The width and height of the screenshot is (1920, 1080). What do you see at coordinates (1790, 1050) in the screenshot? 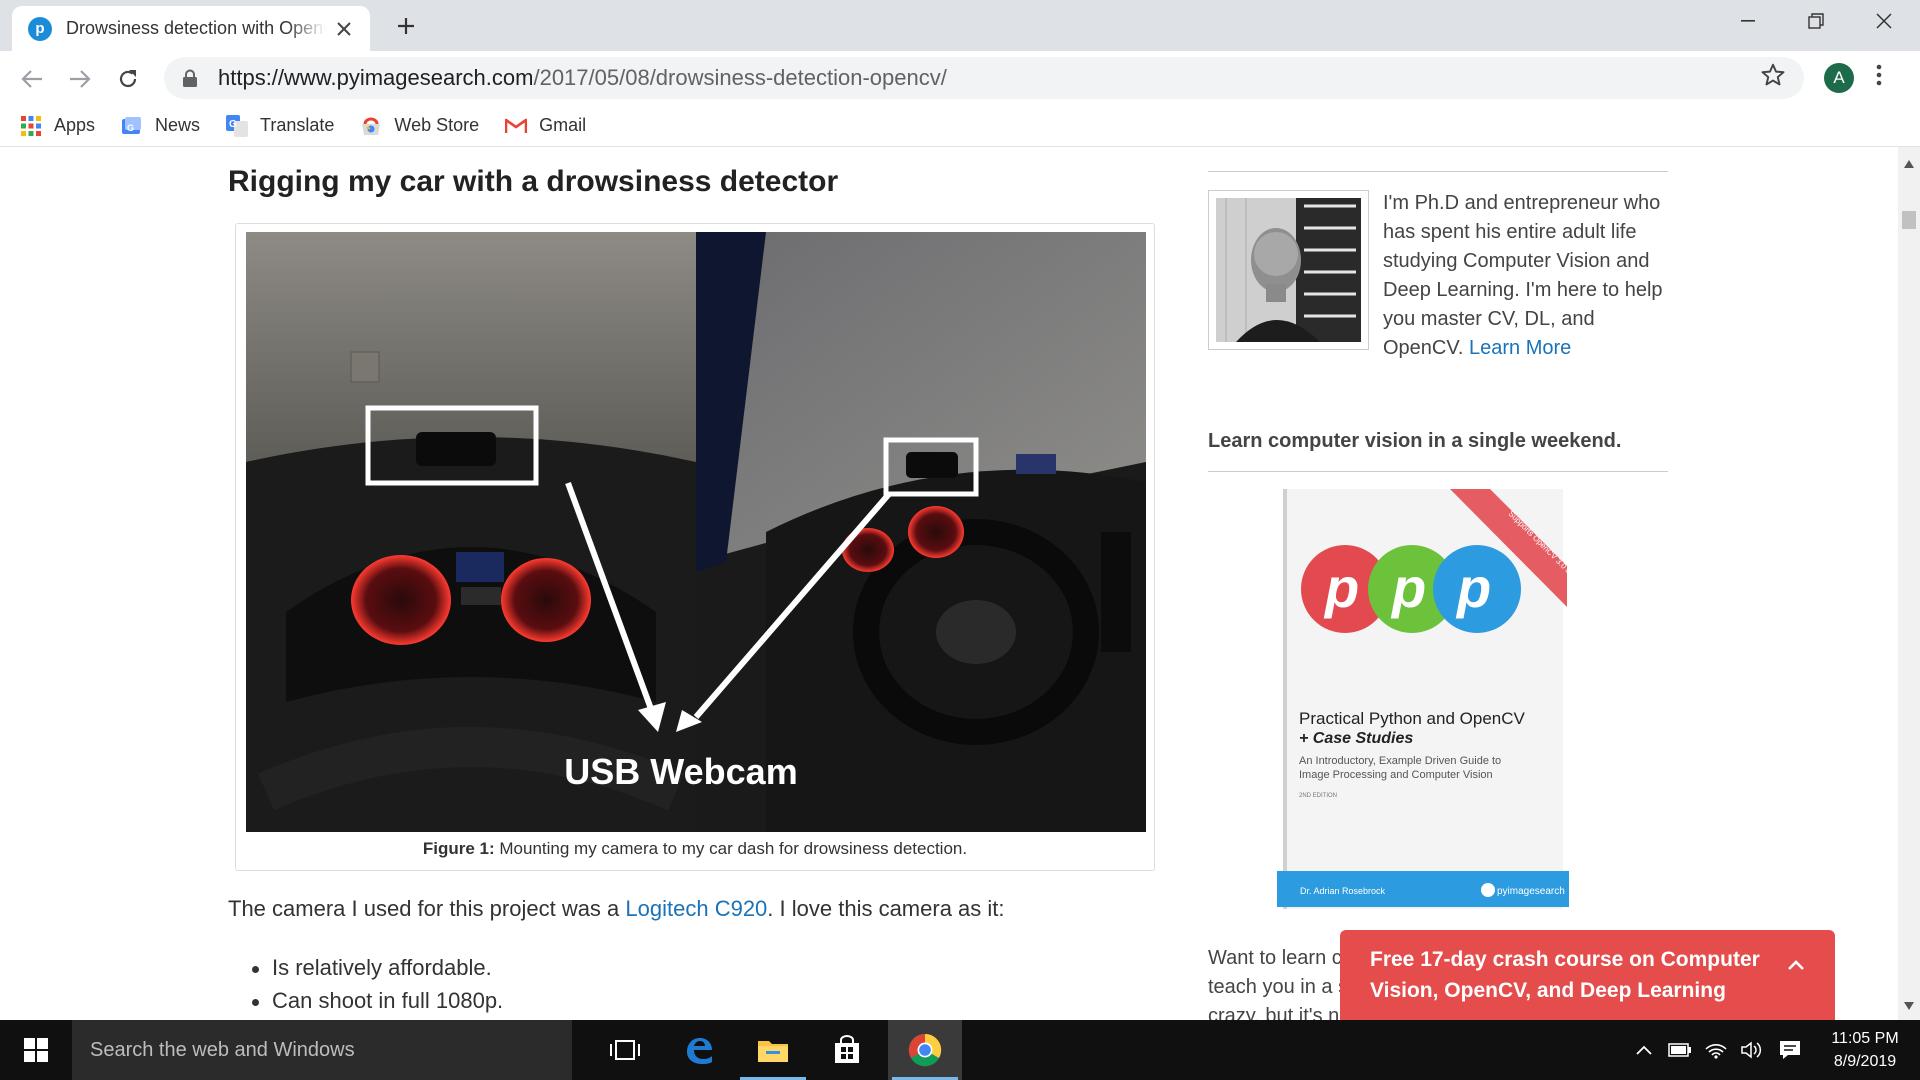
I see `action-center-icon` at bounding box center [1790, 1050].